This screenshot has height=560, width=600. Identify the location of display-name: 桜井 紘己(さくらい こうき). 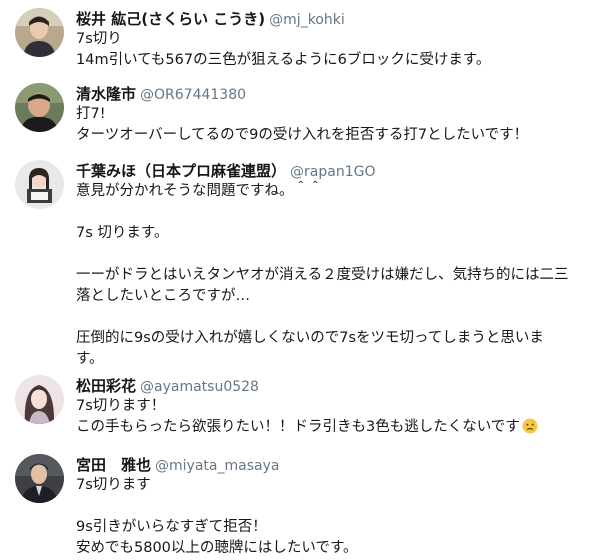
(170, 19).